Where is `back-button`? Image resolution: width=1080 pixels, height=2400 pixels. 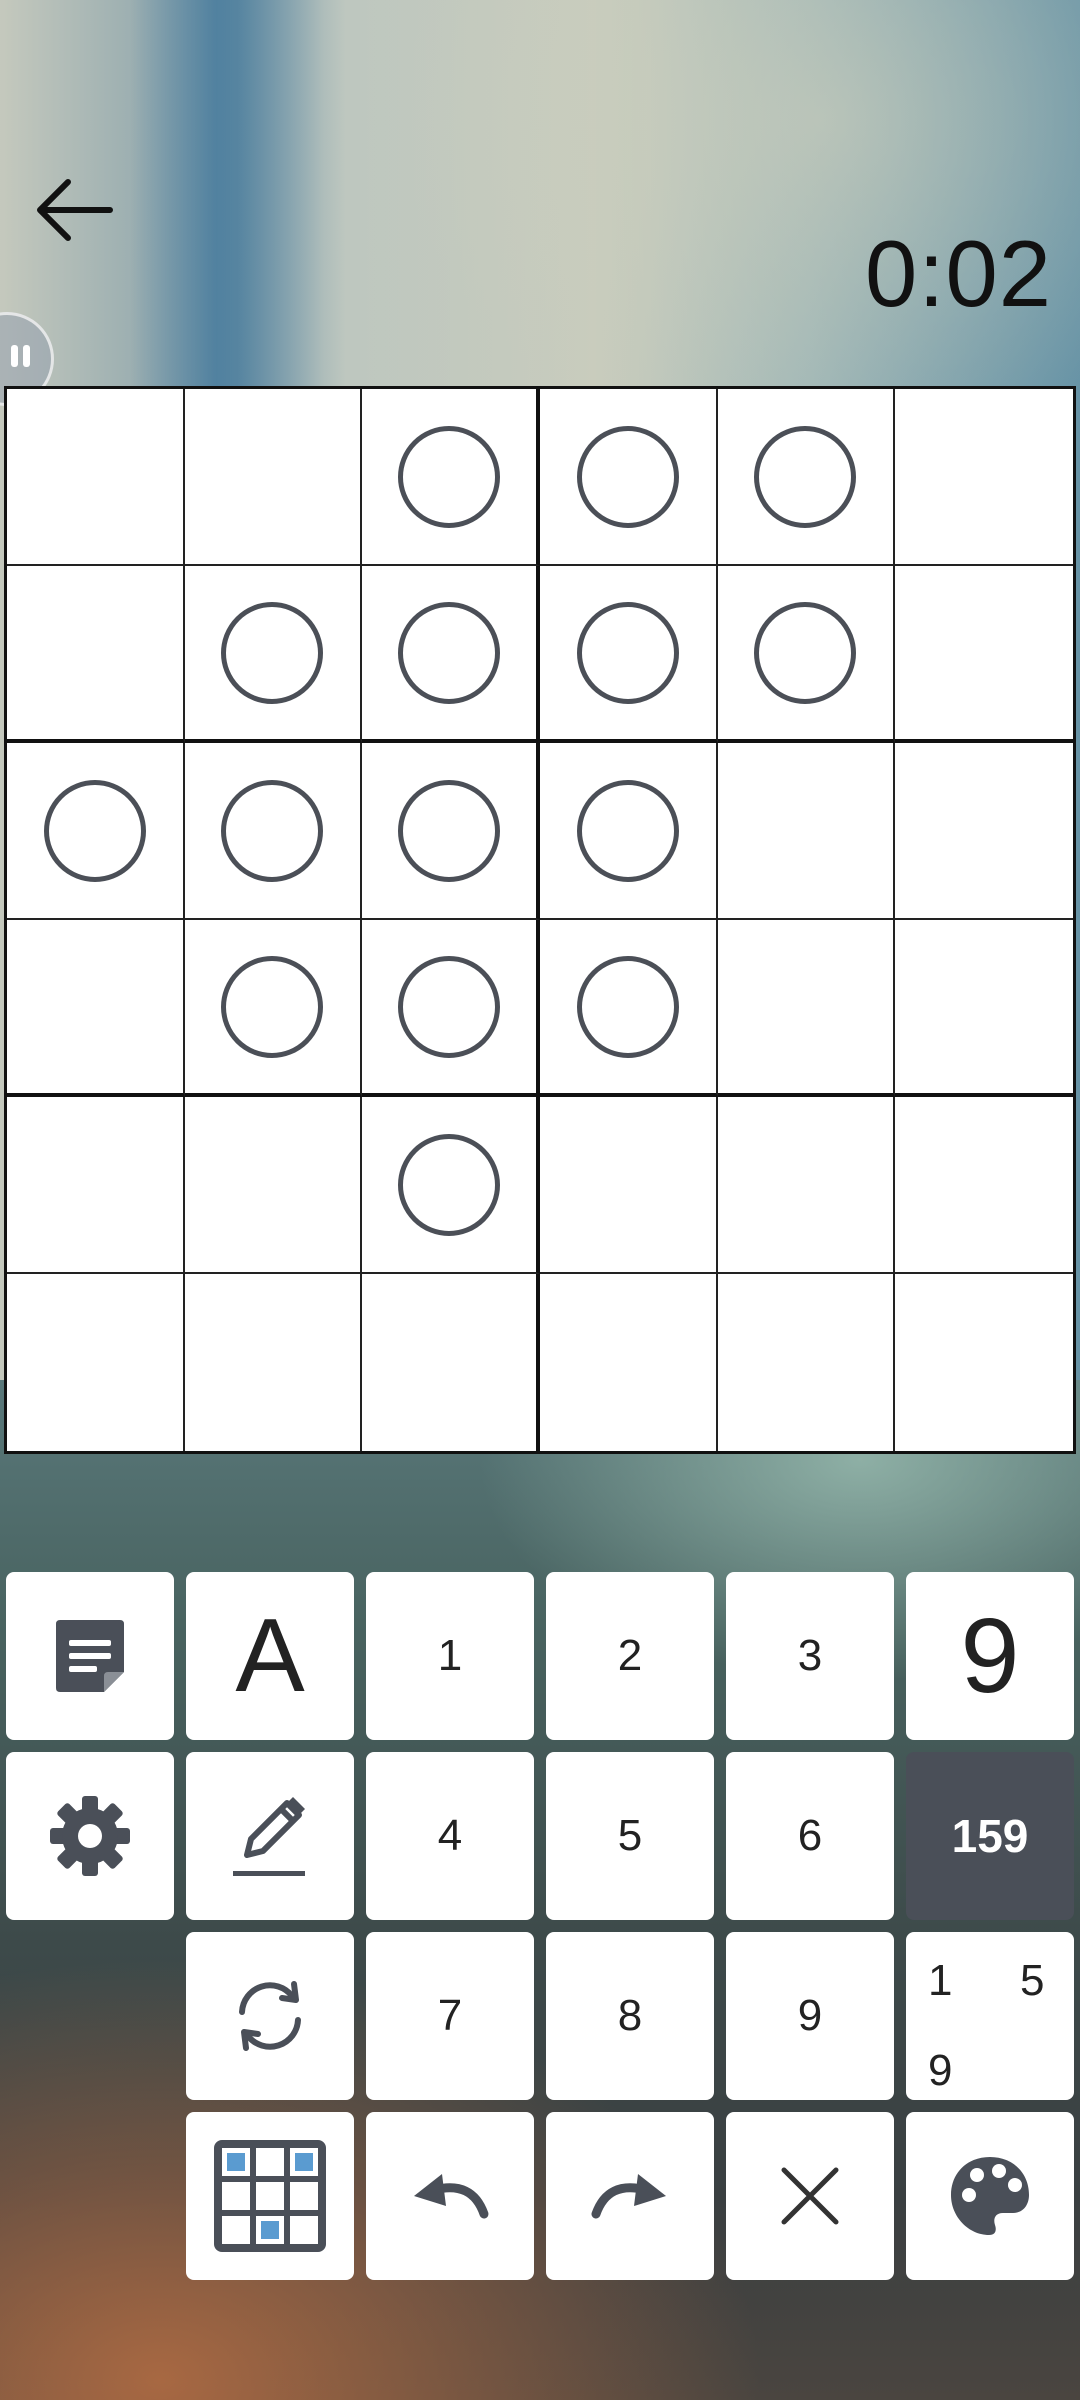
back-button is located at coordinates (73, 210).